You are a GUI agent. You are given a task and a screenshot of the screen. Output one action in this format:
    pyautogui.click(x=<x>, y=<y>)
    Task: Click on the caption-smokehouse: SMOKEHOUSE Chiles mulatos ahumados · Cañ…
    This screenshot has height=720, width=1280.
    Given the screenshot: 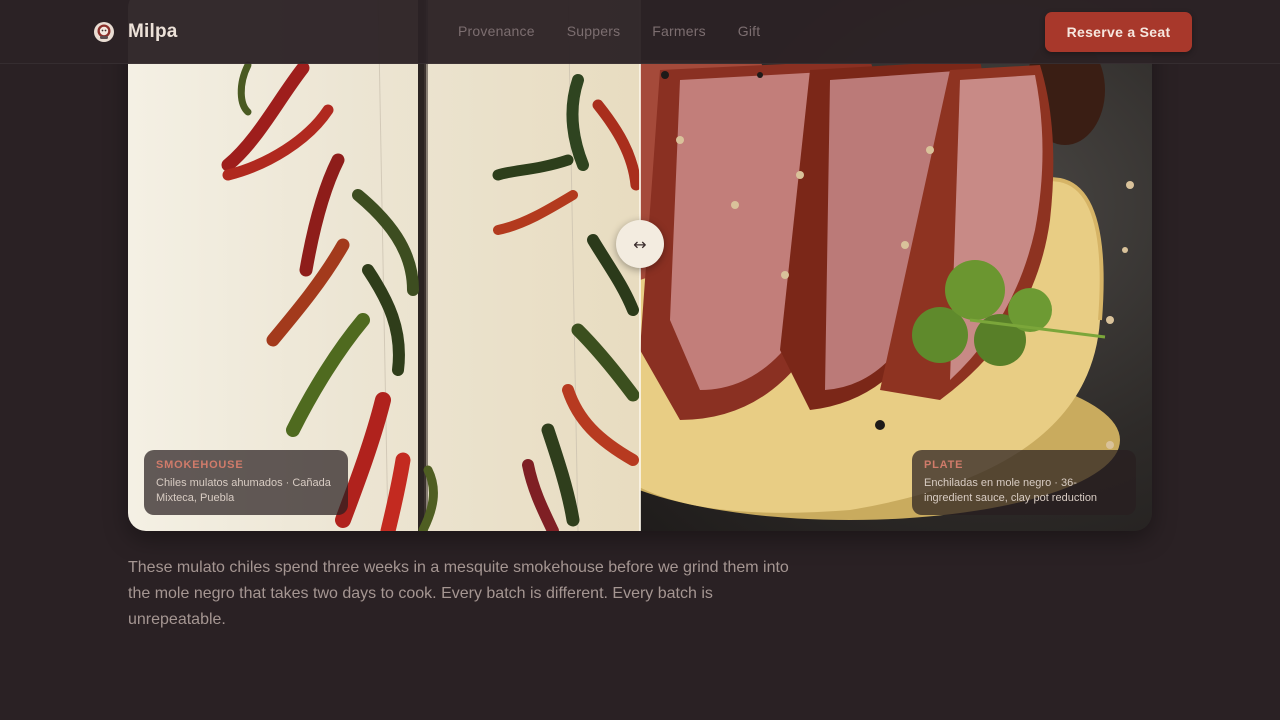 What is the action you would take?
    pyautogui.click(x=246, y=482)
    